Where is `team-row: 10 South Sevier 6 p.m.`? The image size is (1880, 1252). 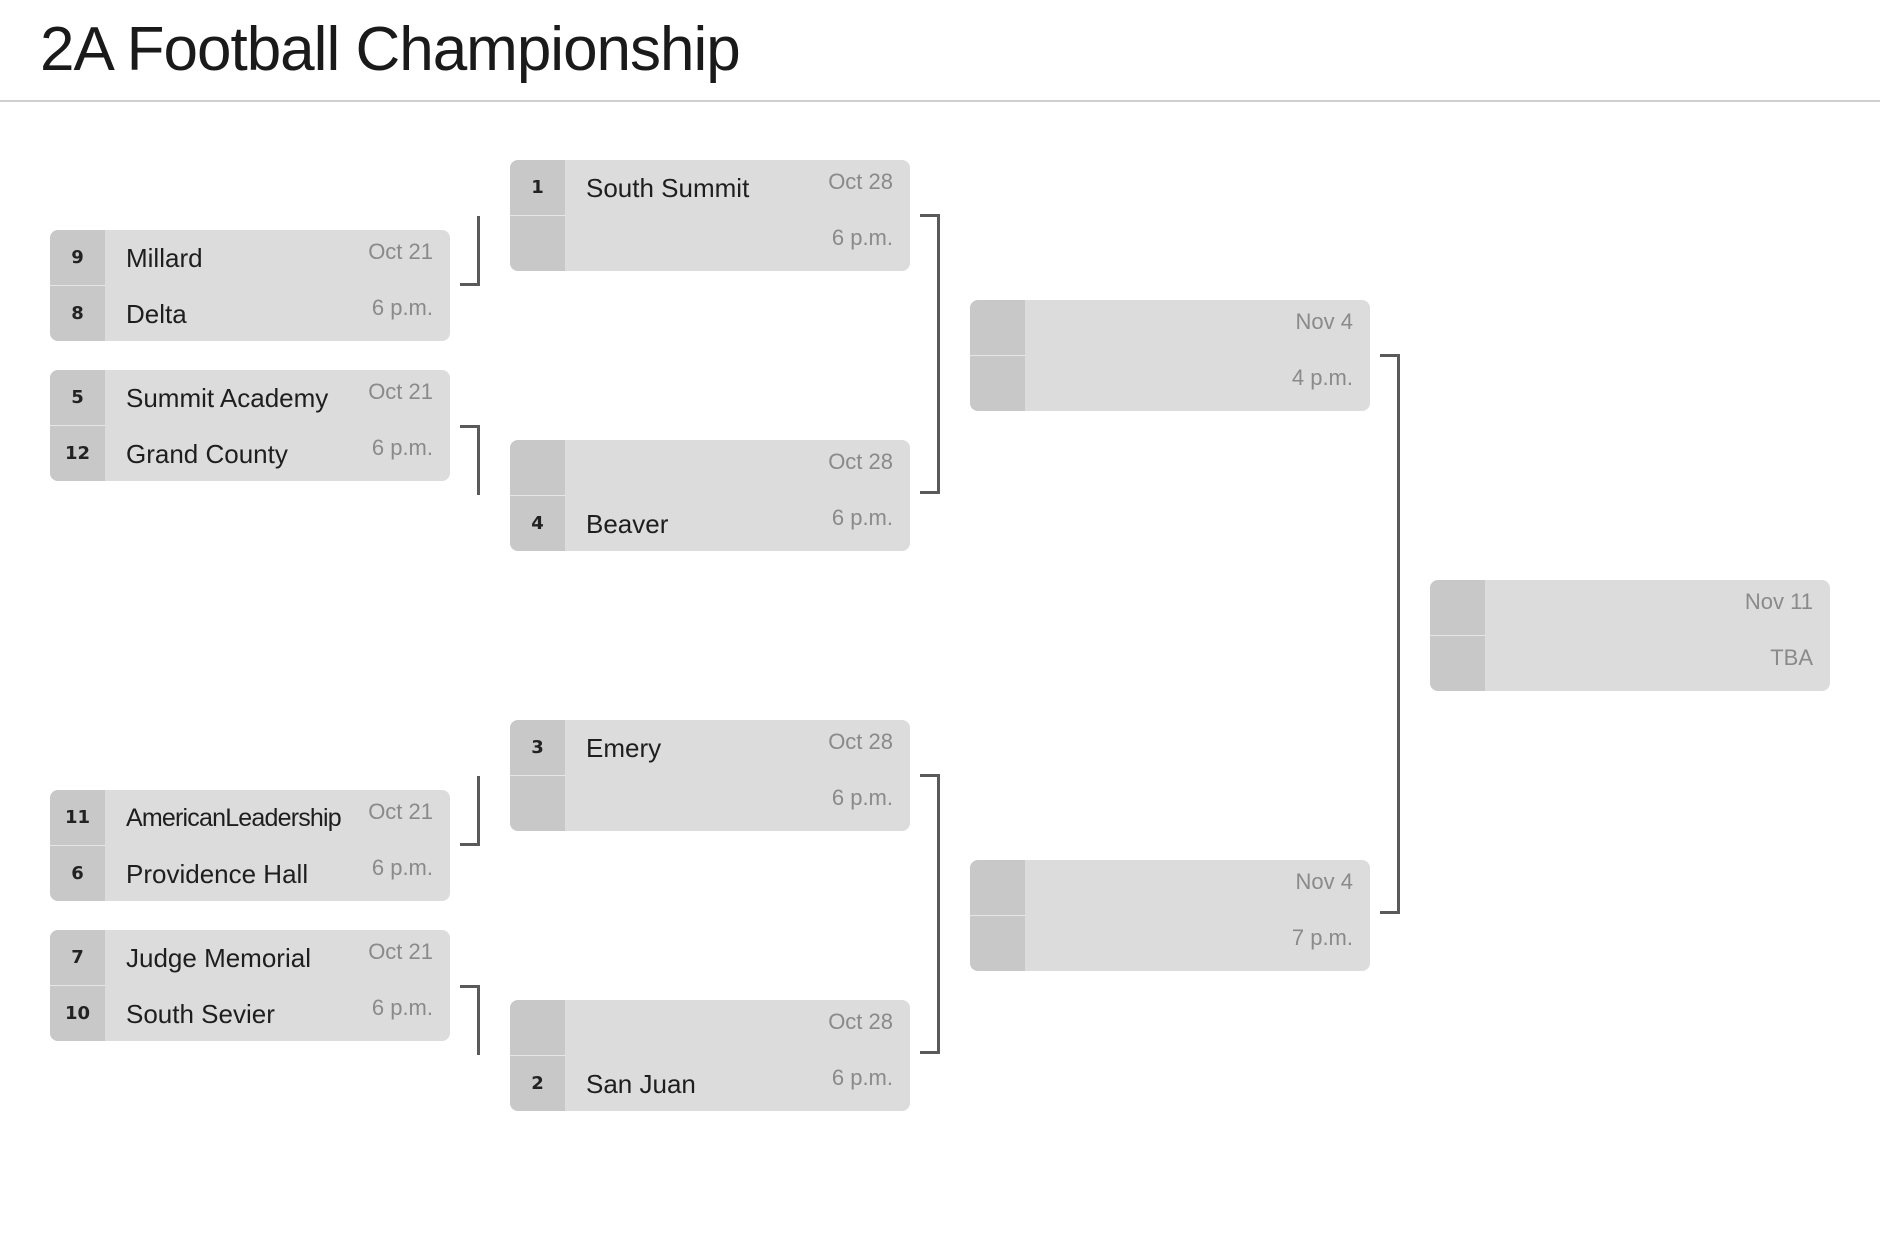 team-row: 10 South Sevier 6 p.m. is located at coordinates (250, 1013).